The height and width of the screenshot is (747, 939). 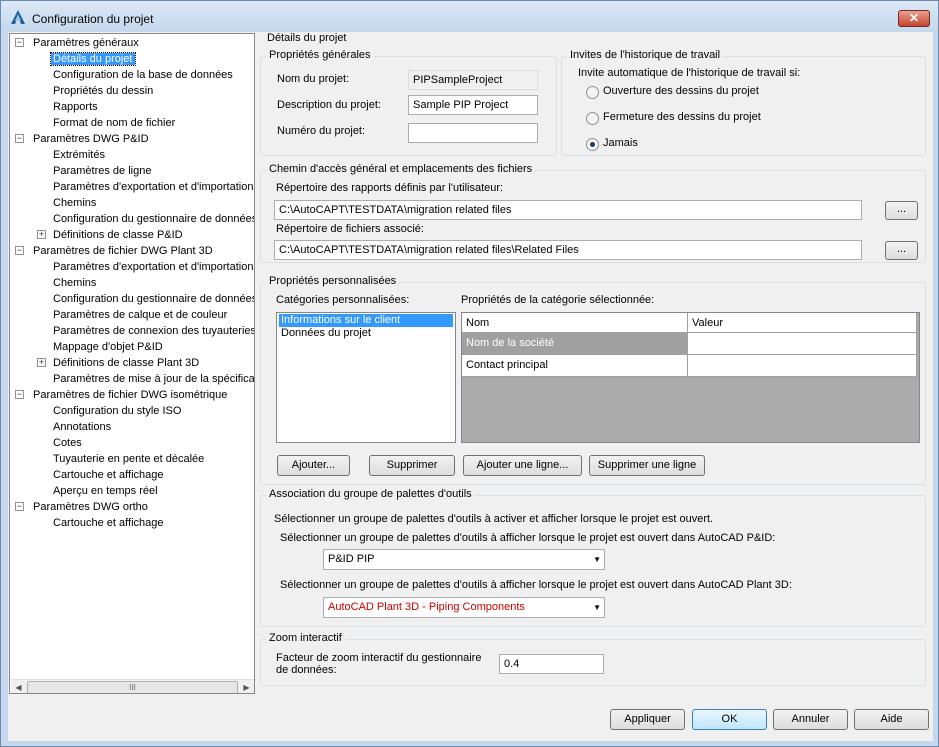 I want to click on tree-item: Configuration du style ISO, so click(x=117, y=411).